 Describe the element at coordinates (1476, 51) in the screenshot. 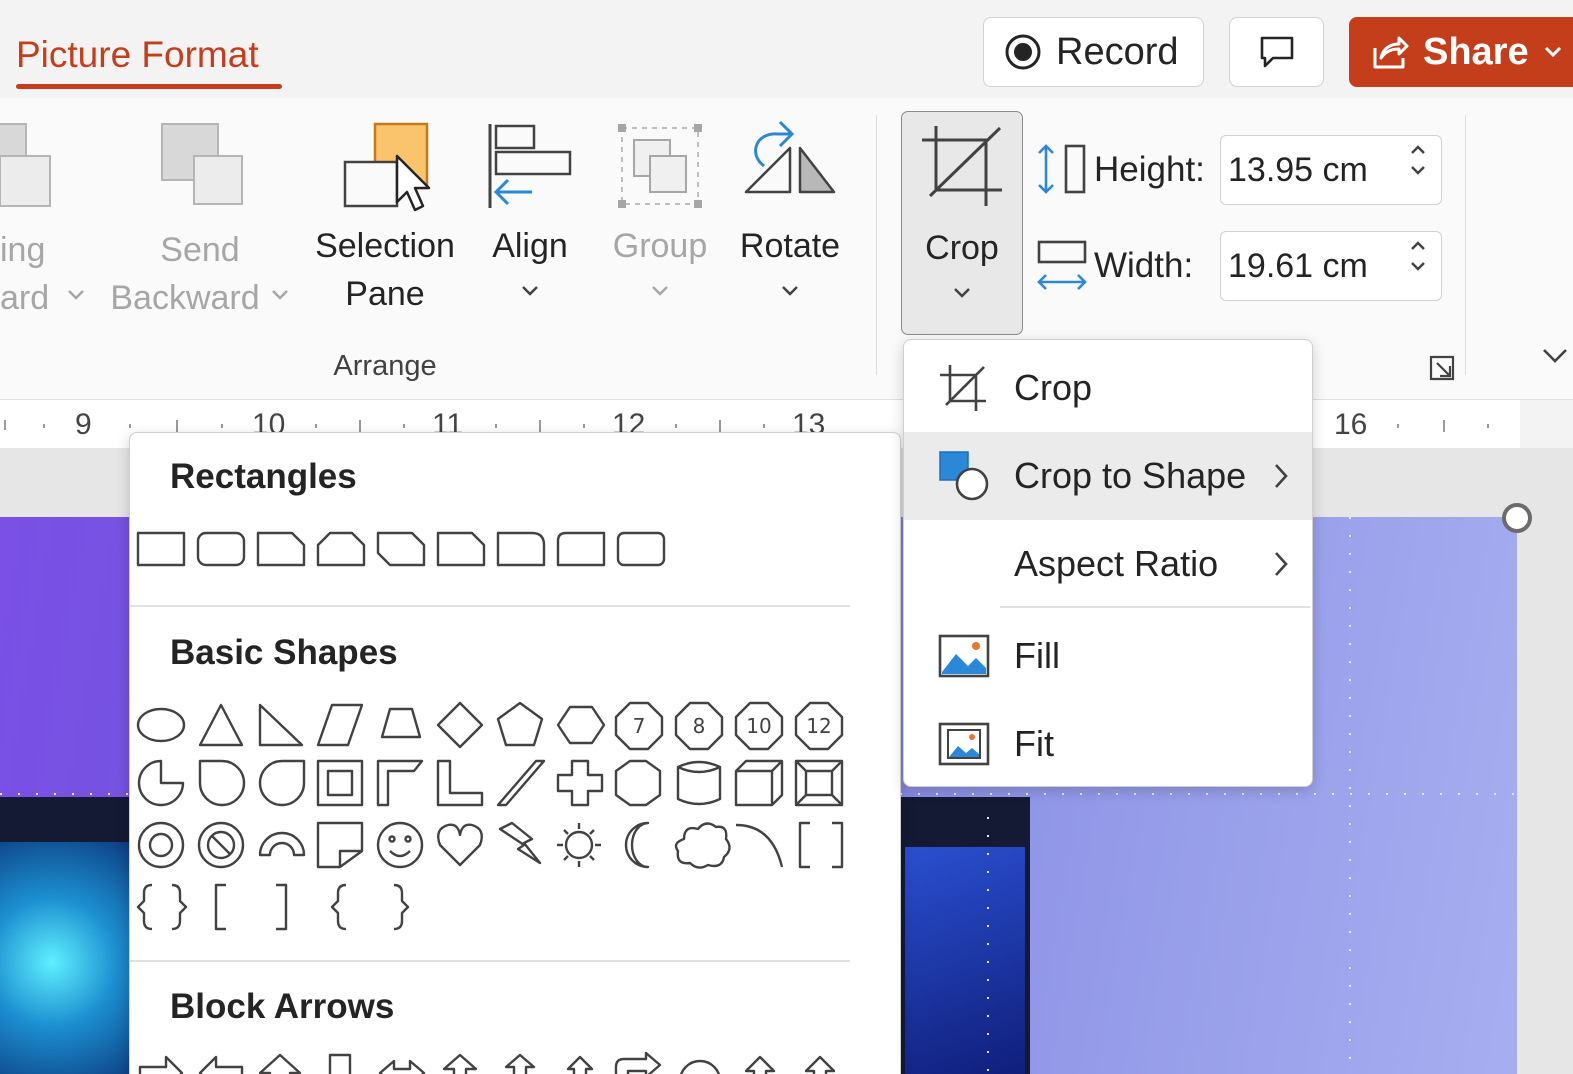

I see `share-label: Share` at that location.